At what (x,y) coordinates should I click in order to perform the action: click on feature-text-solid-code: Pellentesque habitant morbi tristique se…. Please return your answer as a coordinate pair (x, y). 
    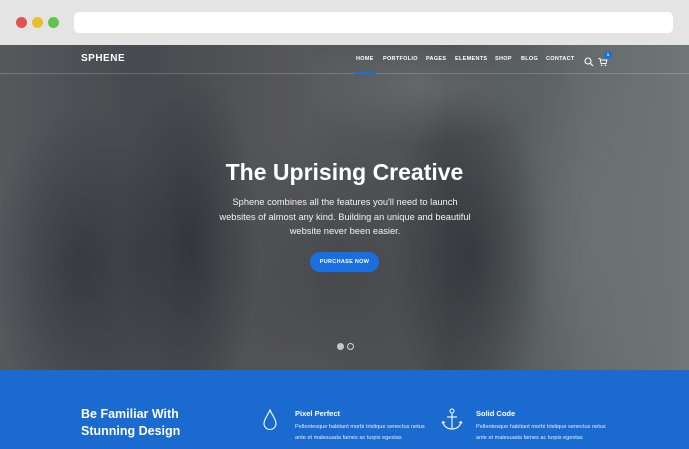
    Looking at the image, I should click on (541, 432).